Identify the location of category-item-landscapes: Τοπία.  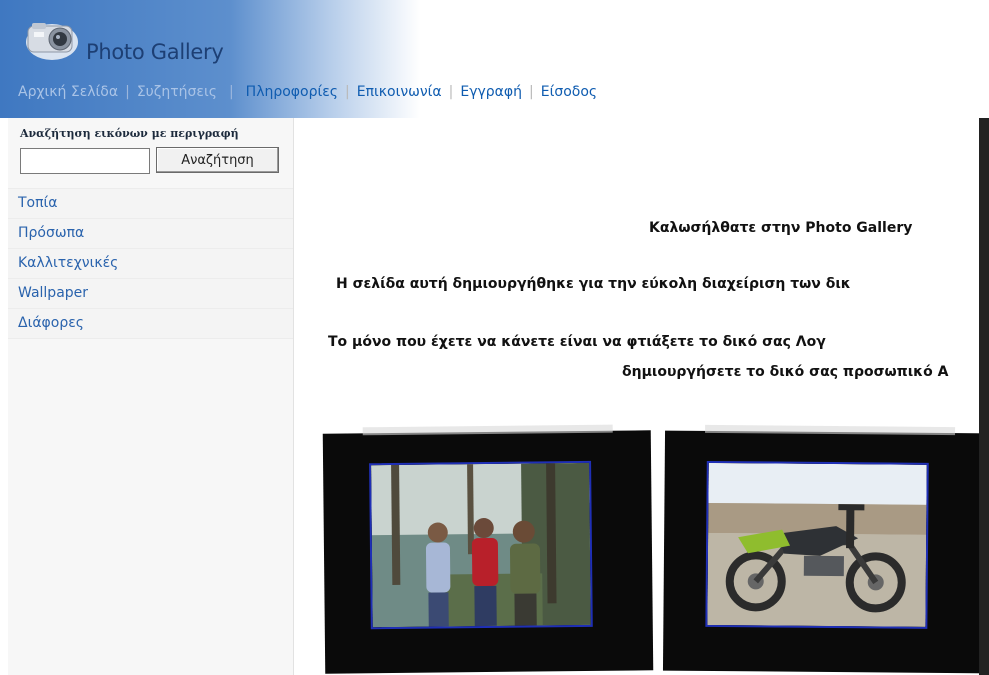
(150, 203).